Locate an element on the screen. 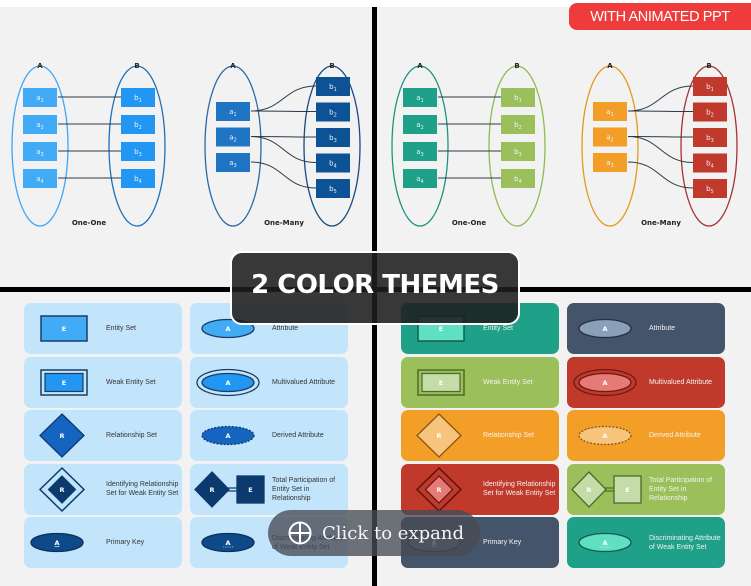 The width and height of the screenshot is (751, 586). attribute-symbol-icon: A is located at coordinates (607, 328).